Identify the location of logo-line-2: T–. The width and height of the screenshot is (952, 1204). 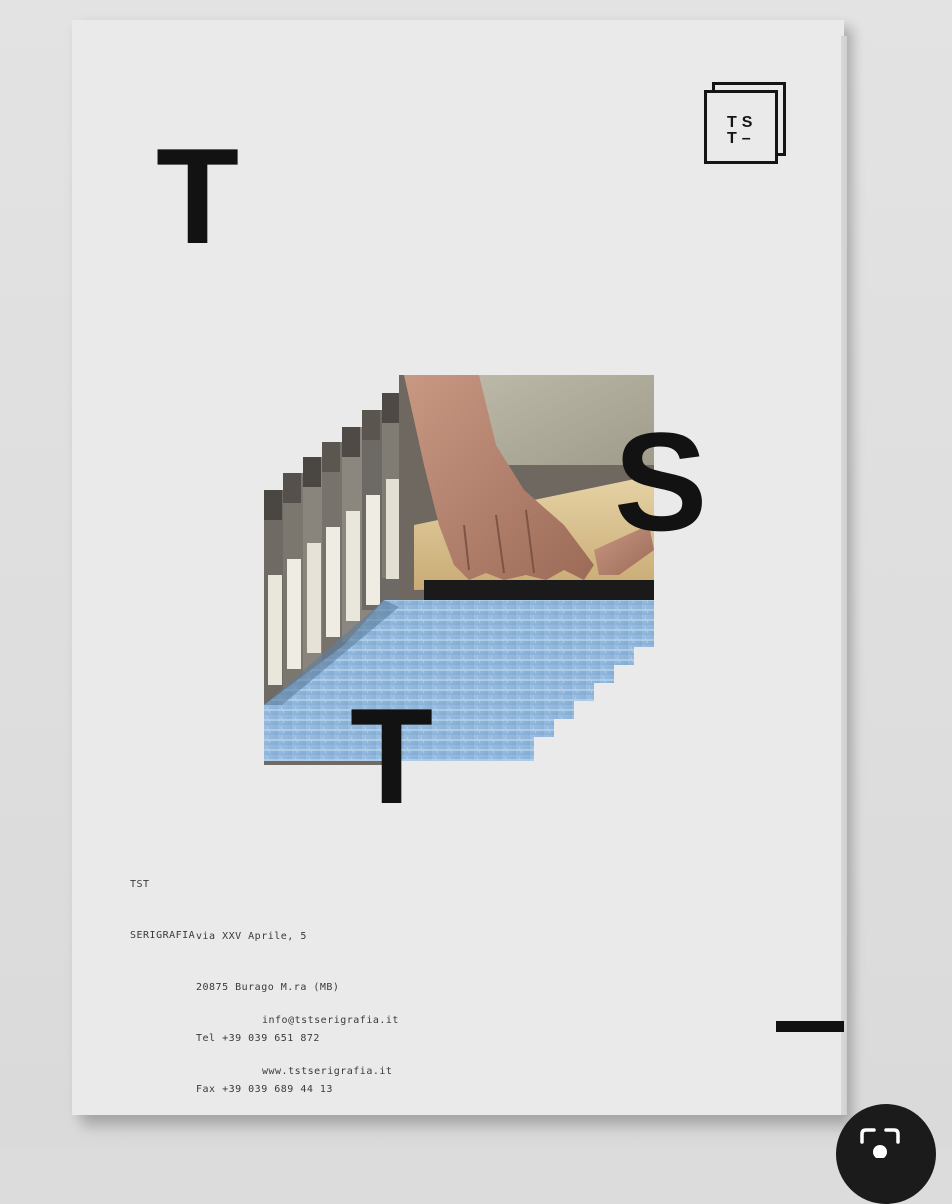
(741, 138).